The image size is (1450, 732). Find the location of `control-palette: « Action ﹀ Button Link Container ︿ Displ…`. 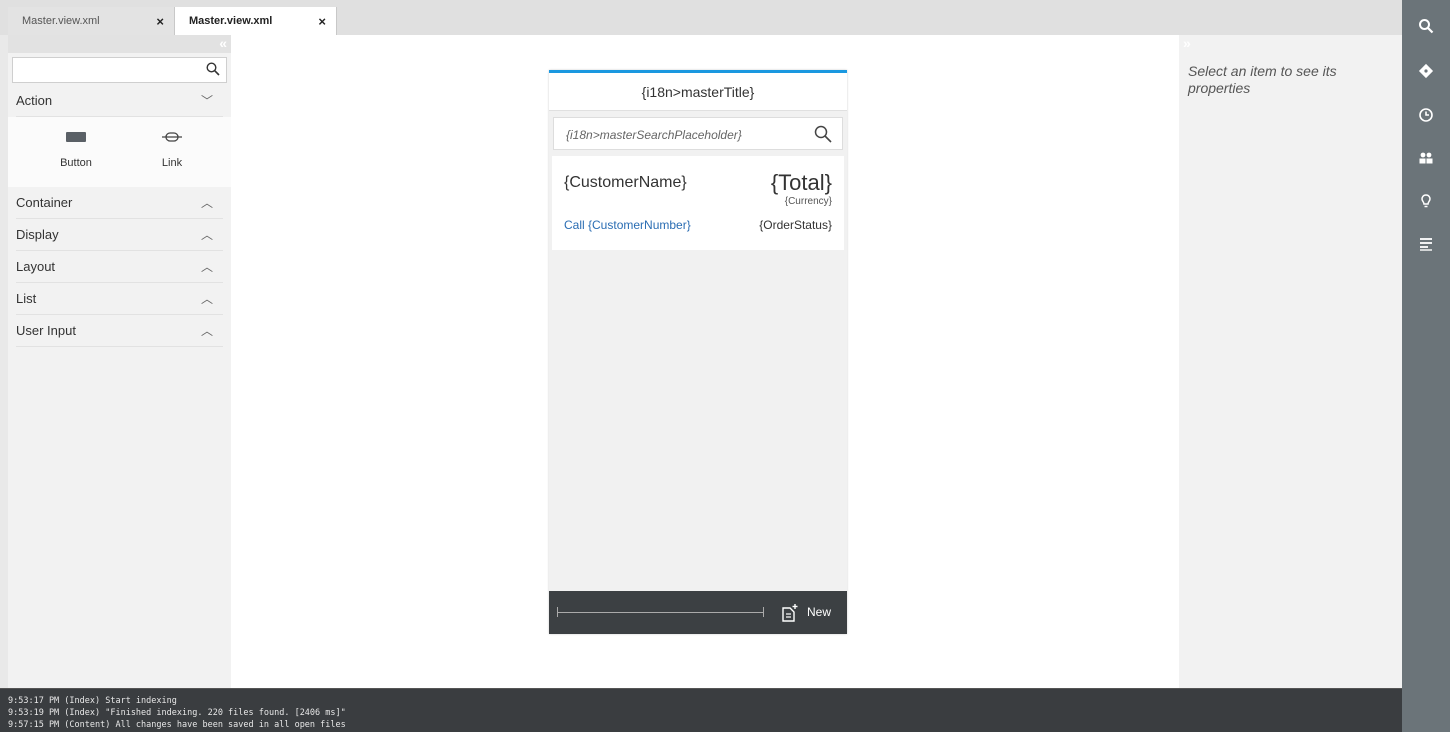

control-palette: « Action ﹀ Button Link Container ︿ Displ… is located at coordinates (119, 361).